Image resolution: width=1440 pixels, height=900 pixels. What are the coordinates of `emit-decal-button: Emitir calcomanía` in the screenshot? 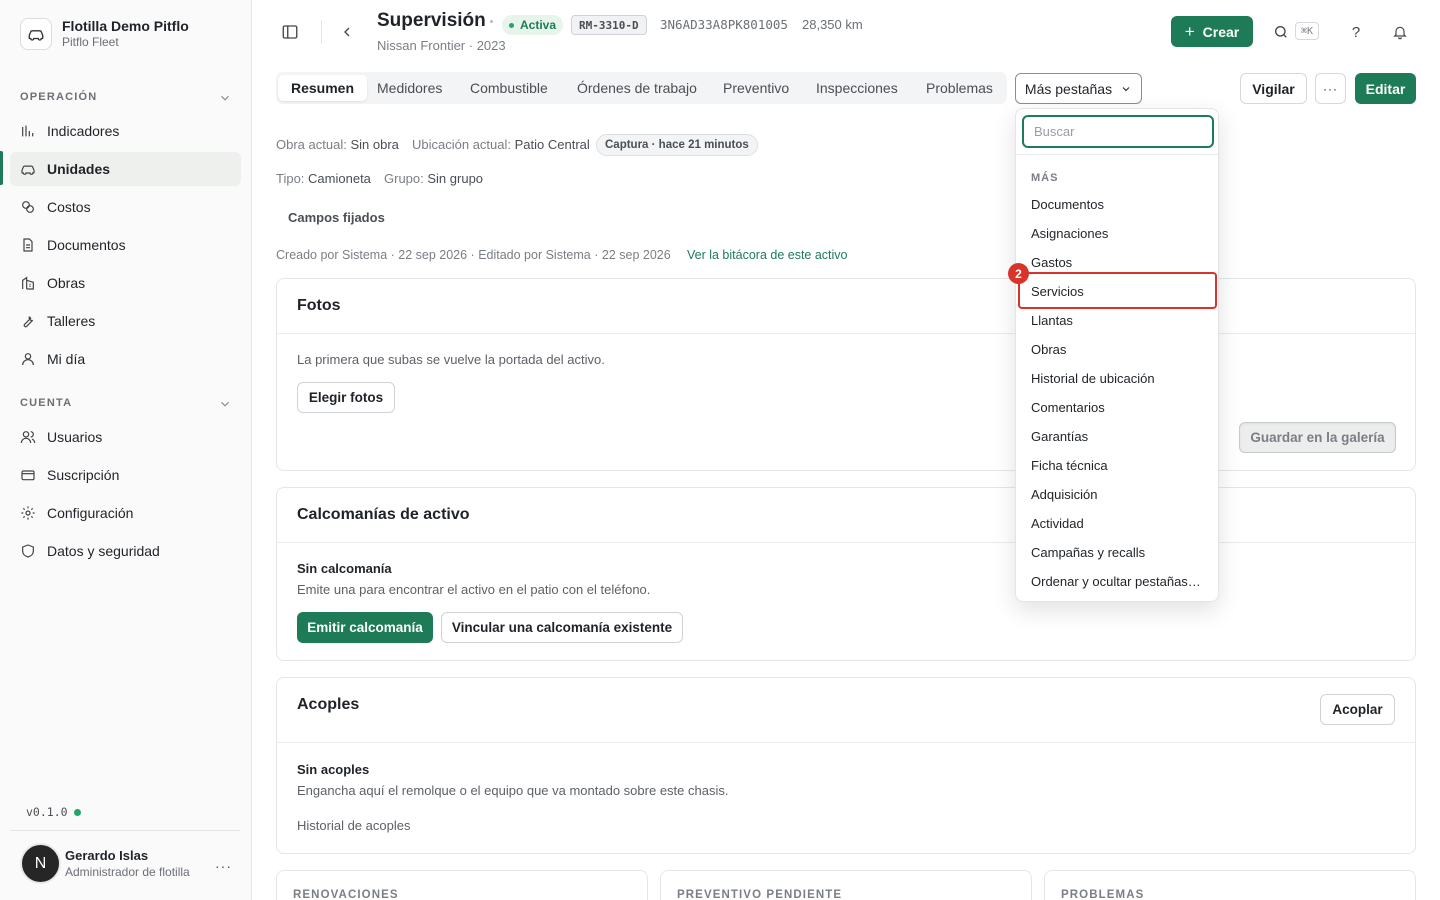 It's located at (365, 627).